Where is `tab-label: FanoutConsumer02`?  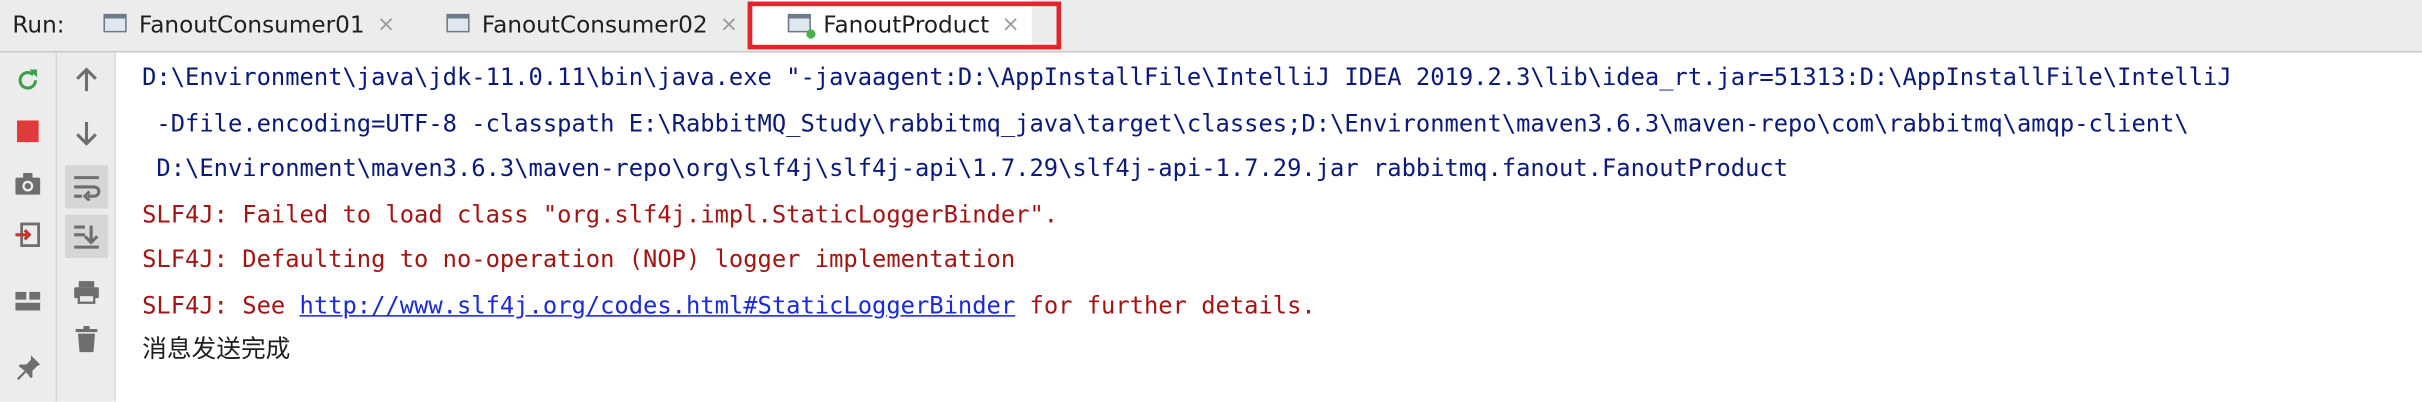
tab-label: FanoutConsumer02 is located at coordinates (594, 24).